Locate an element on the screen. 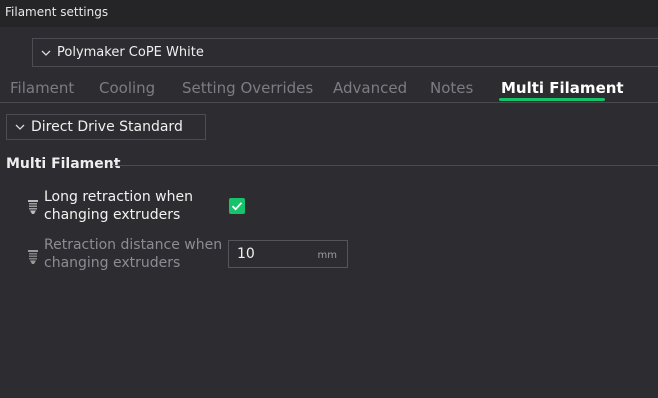  retraction-distance-input: 10 mm is located at coordinates (288, 254).